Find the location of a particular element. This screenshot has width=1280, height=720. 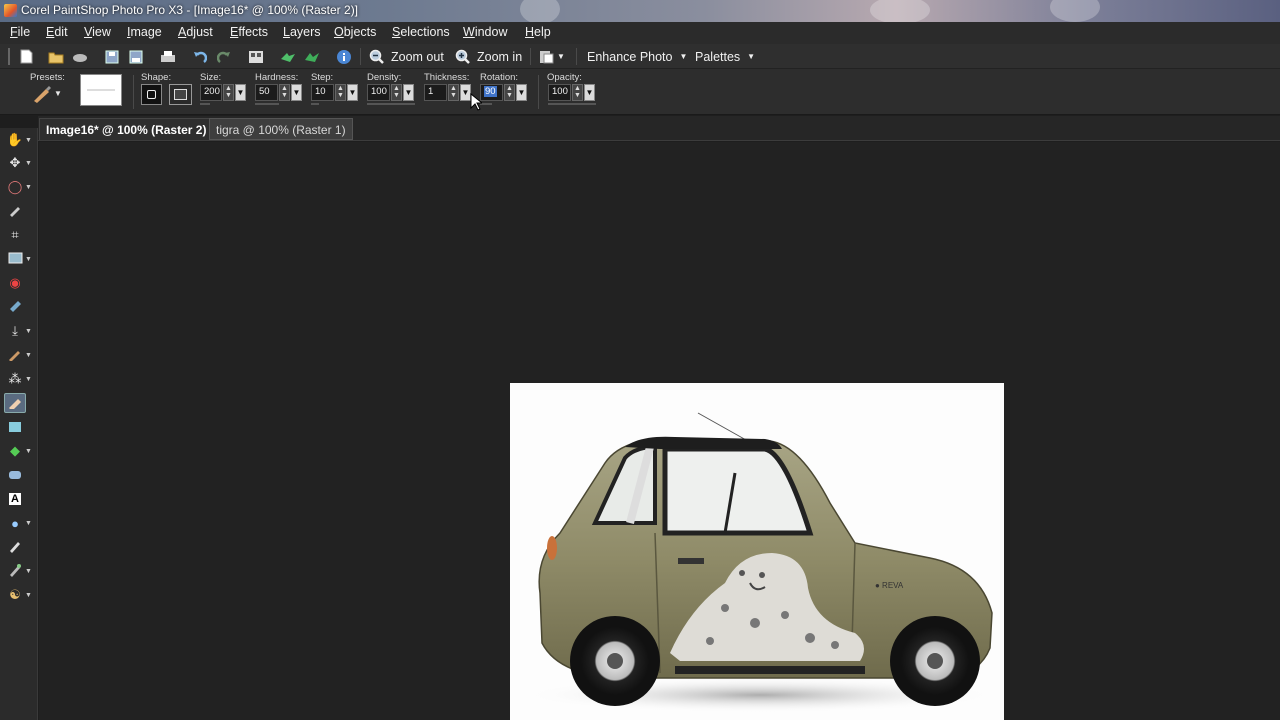

thickness-spinner: ▲ ▼ is located at coordinates (453, 92).